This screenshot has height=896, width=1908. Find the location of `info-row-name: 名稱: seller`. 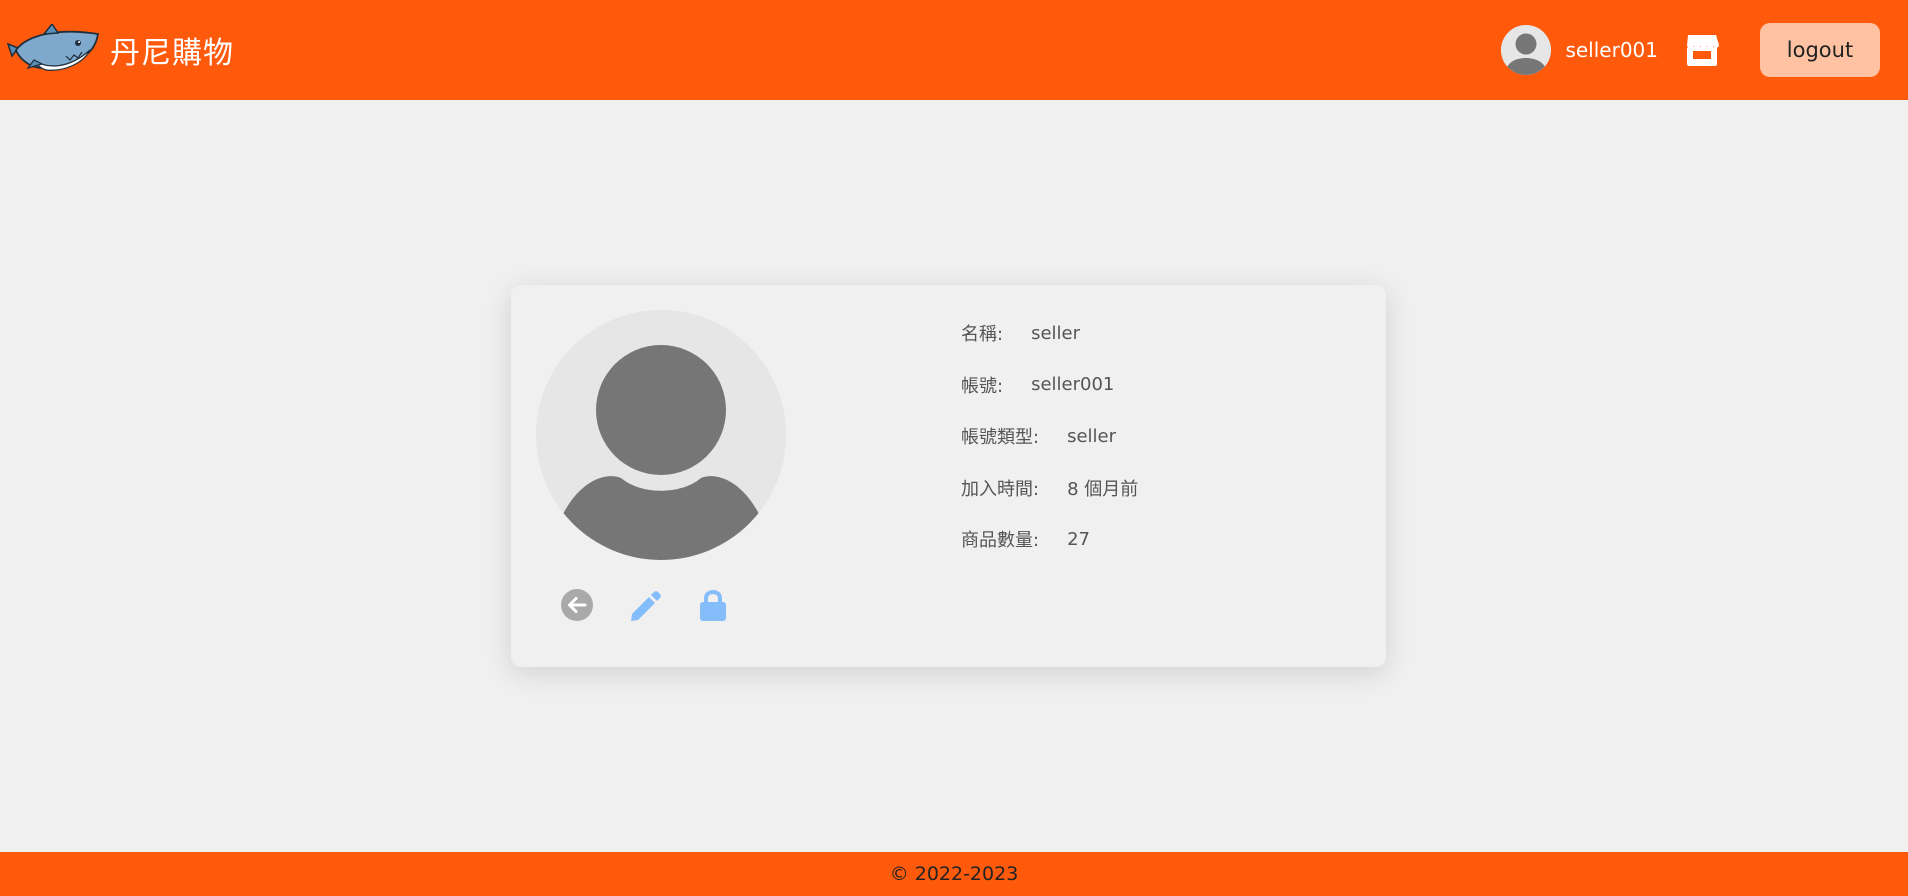

info-row-name: 名稱: seller is located at coordinates (1049, 333).